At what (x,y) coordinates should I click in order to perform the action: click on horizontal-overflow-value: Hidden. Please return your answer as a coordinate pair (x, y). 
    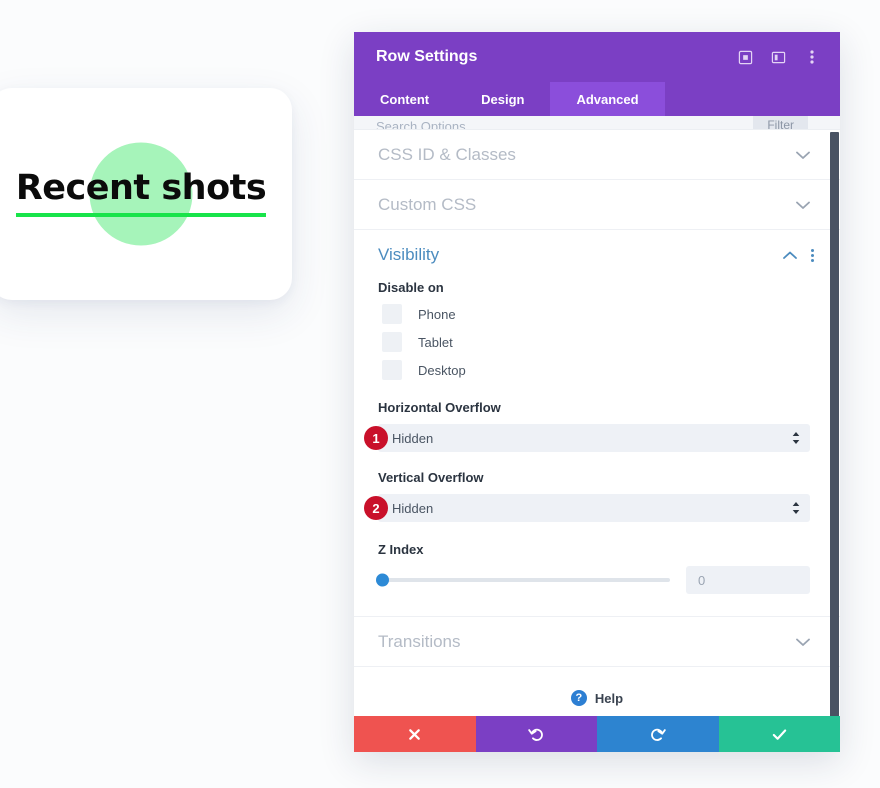
    Looking at the image, I should click on (413, 438).